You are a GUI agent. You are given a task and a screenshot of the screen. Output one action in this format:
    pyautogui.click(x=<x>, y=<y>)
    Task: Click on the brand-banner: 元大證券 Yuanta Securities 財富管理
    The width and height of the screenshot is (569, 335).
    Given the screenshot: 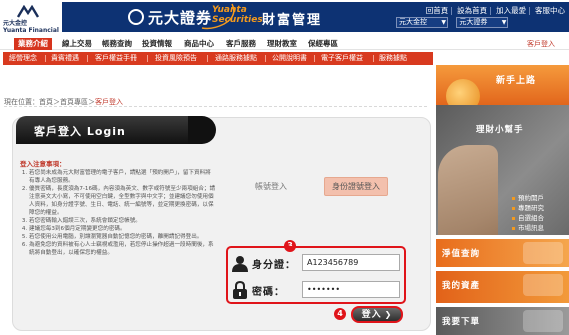 What is the action you would take?
    pyautogui.click(x=227, y=17)
    